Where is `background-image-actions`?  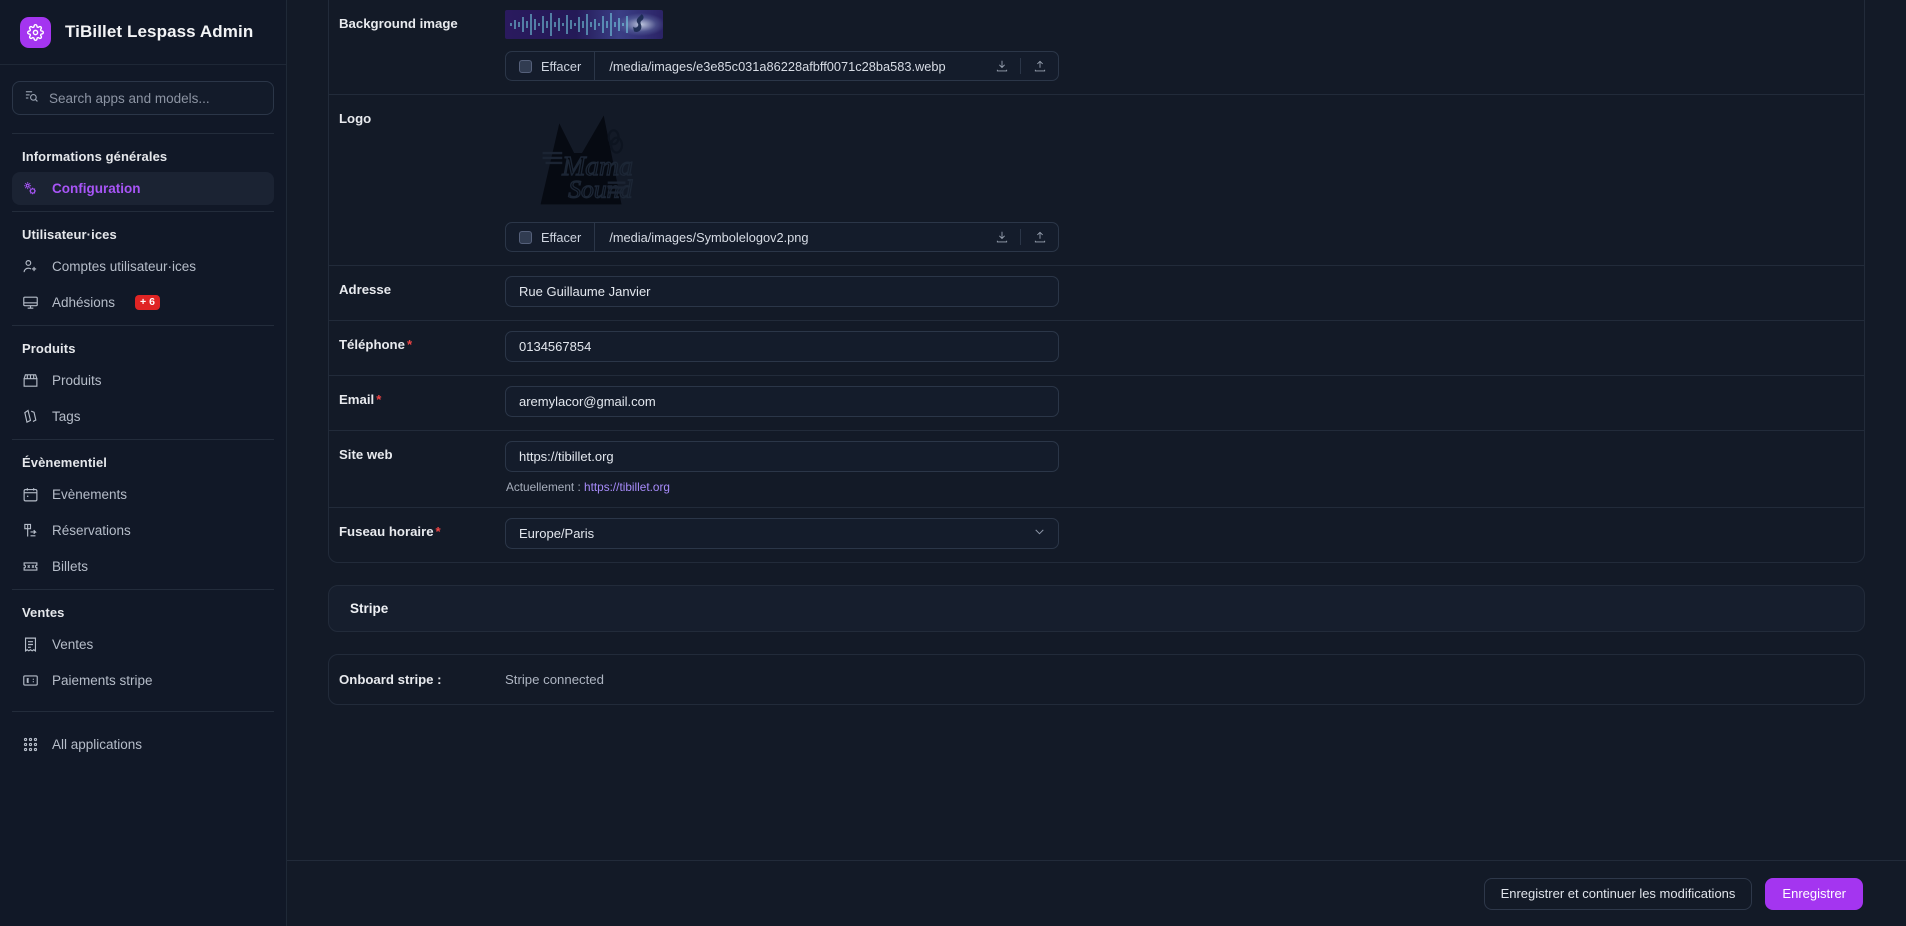
background-image-actions is located at coordinates (1020, 66).